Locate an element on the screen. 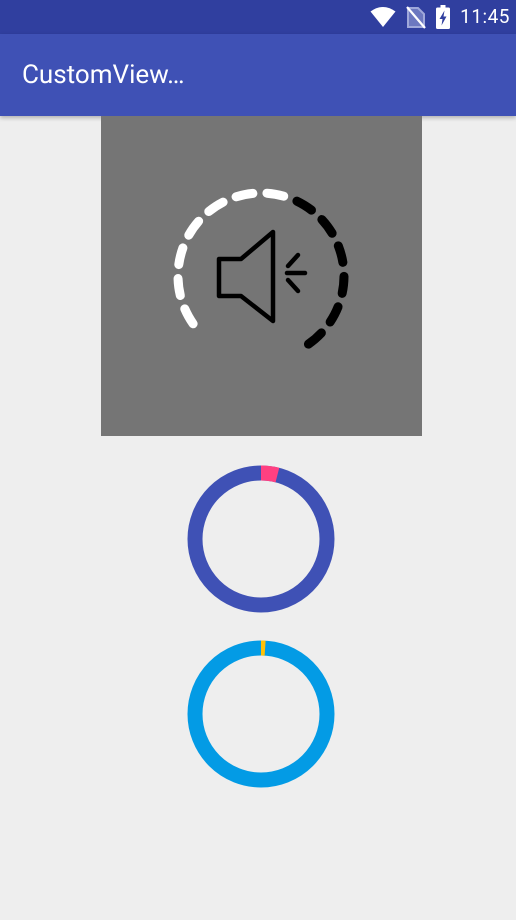  progress-ring-indigo is located at coordinates (261, 539).